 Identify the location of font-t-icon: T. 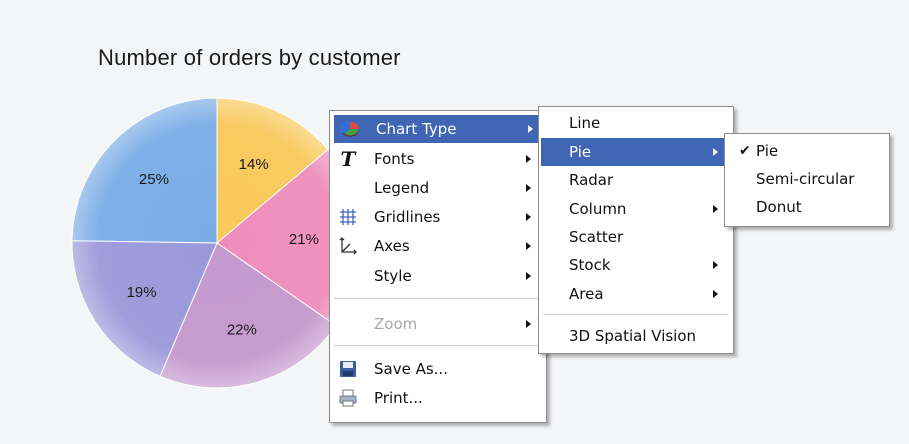
(348, 159).